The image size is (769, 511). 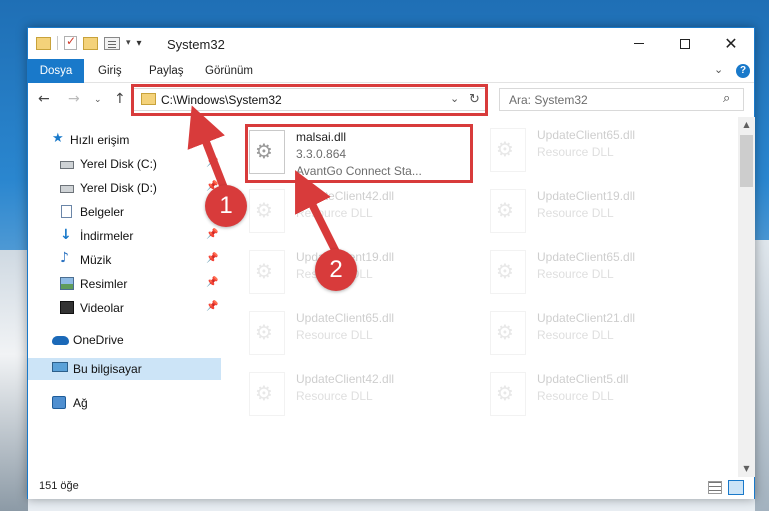 What do you see at coordinates (124, 340) in the screenshot?
I see `sidebar-item-onedrive: OneDrive` at bounding box center [124, 340].